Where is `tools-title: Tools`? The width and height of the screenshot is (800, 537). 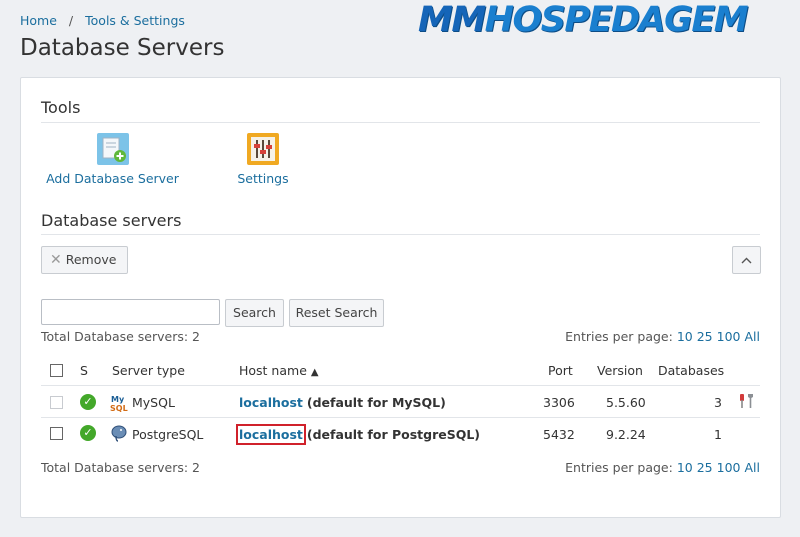
tools-title: Tools is located at coordinates (61, 107).